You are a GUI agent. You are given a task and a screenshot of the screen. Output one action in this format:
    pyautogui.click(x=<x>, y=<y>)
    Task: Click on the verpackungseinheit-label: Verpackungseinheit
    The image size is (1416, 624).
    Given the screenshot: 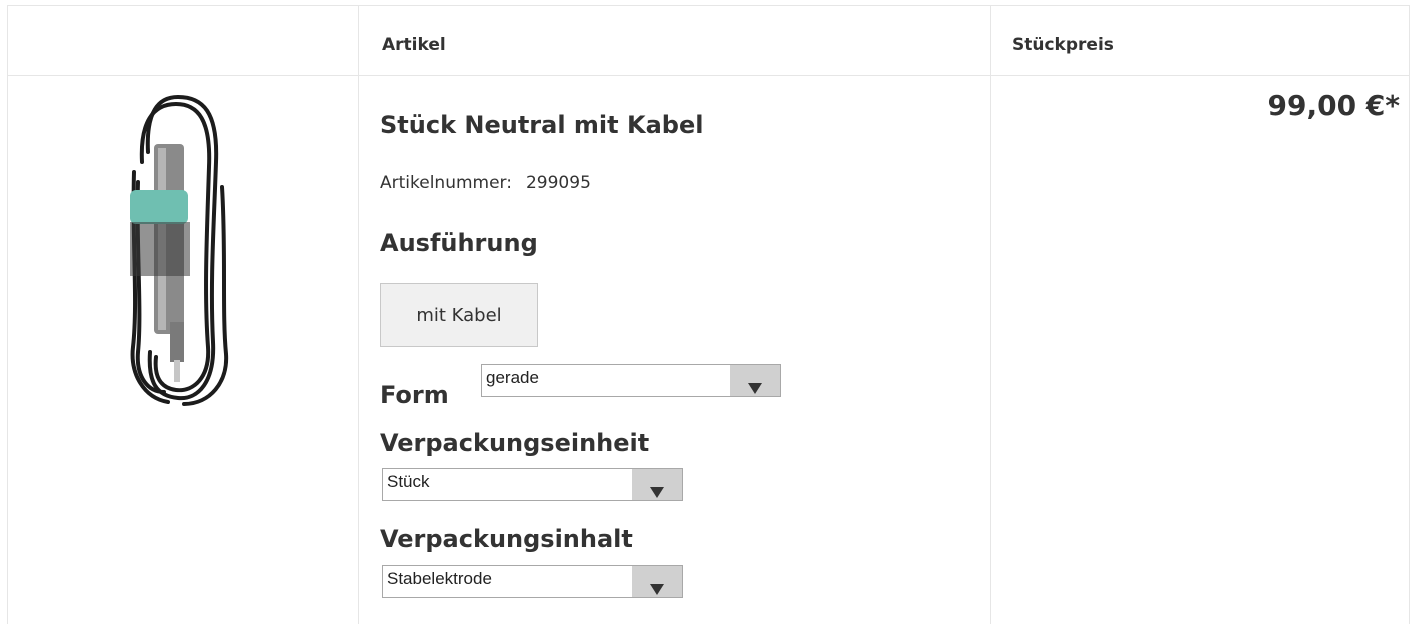 What is the action you would take?
    pyautogui.click(x=515, y=443)
    